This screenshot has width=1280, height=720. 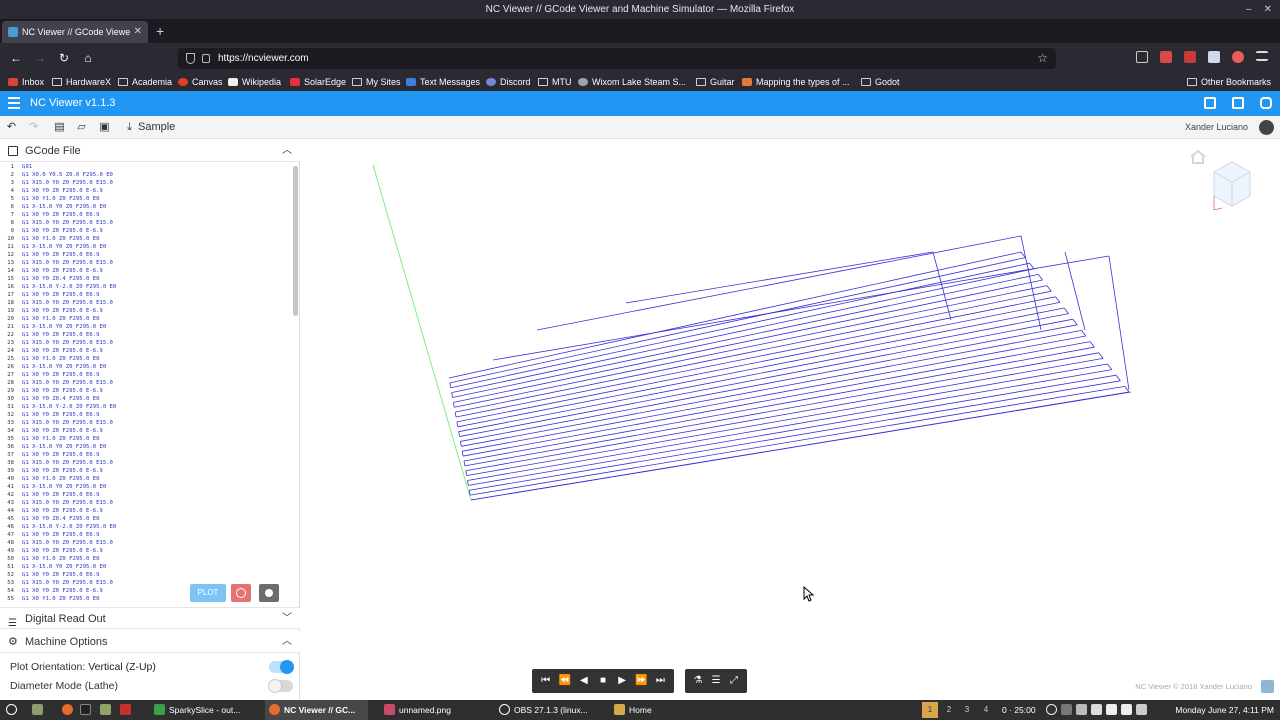 I want to click on code-line: 44 G1 X0 Y0 Z0 F295.0 E-6.9, so click(x=150, y=511).